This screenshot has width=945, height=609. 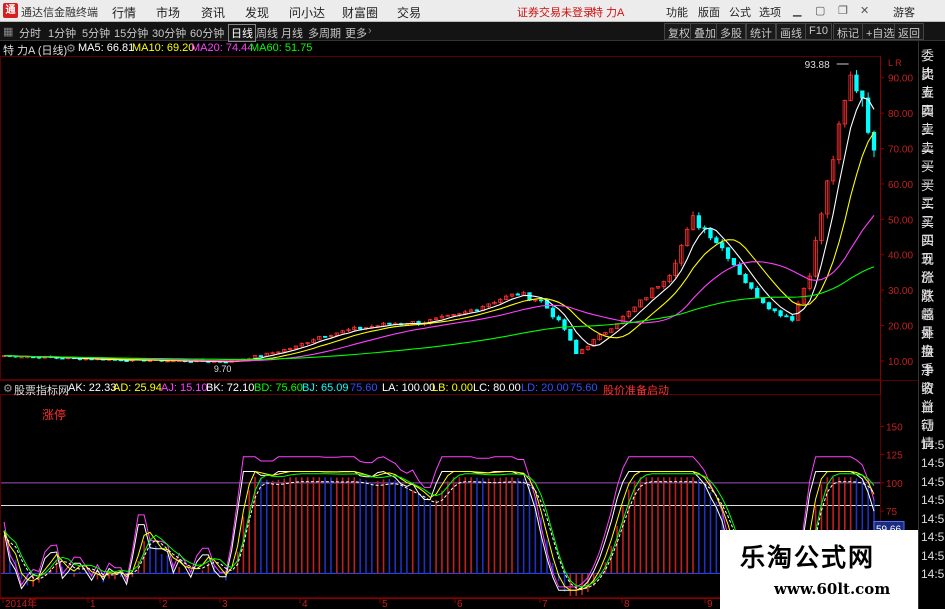 I want to click on y-tick-label: 20.00, so click(x=900, y=327).